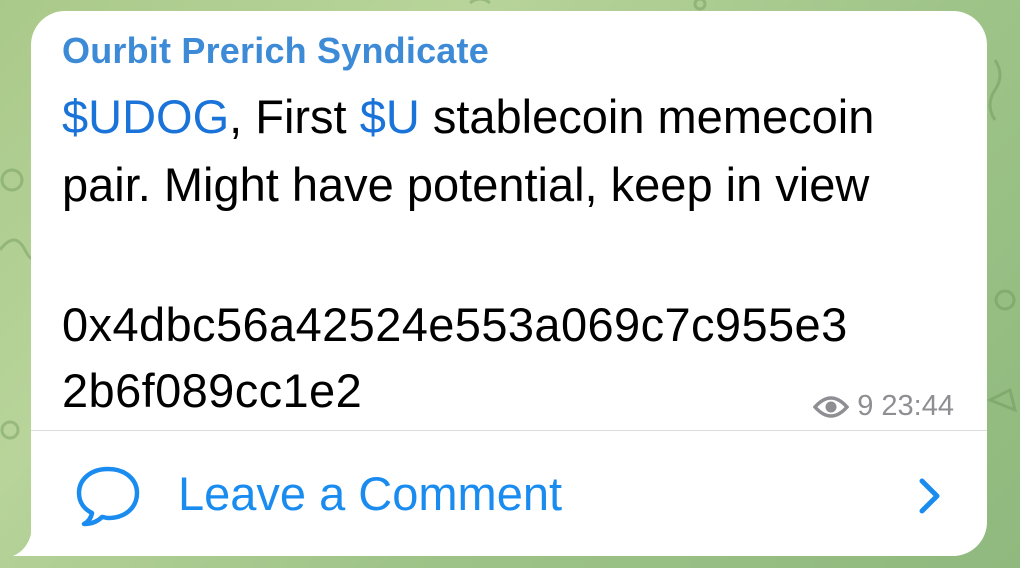  What do you see at coordinates (466, 184) in the screenshot?
I see `message-line-2: pair. Might have potential, keep in view` at bounding box center [466, 184].